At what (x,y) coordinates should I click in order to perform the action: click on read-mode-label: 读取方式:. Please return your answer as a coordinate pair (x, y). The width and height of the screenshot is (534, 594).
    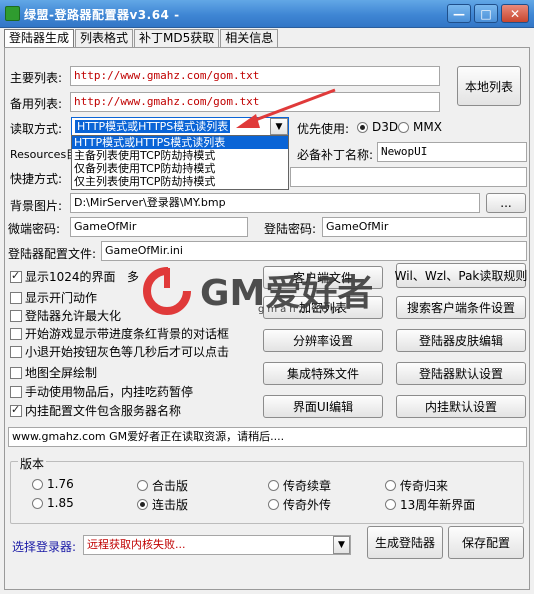
    Looking at the image, I should click on (36, 129).